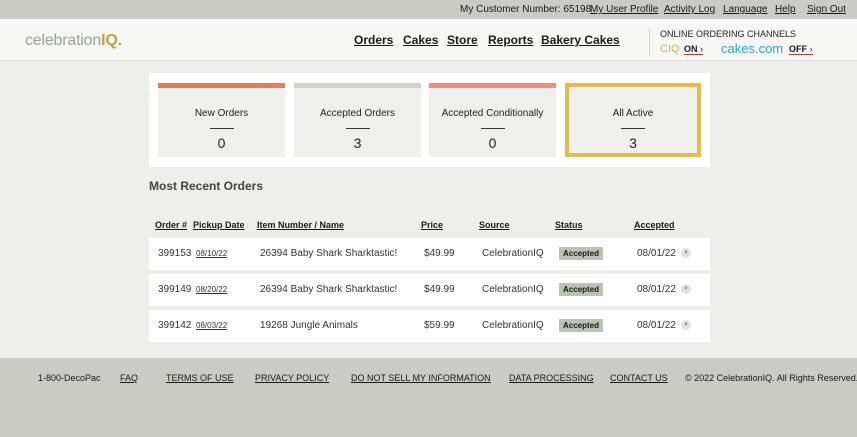  Describe the element at coordinates (691, 49) in the screenshot. I see `ciq-channel-state: ON` at that location.